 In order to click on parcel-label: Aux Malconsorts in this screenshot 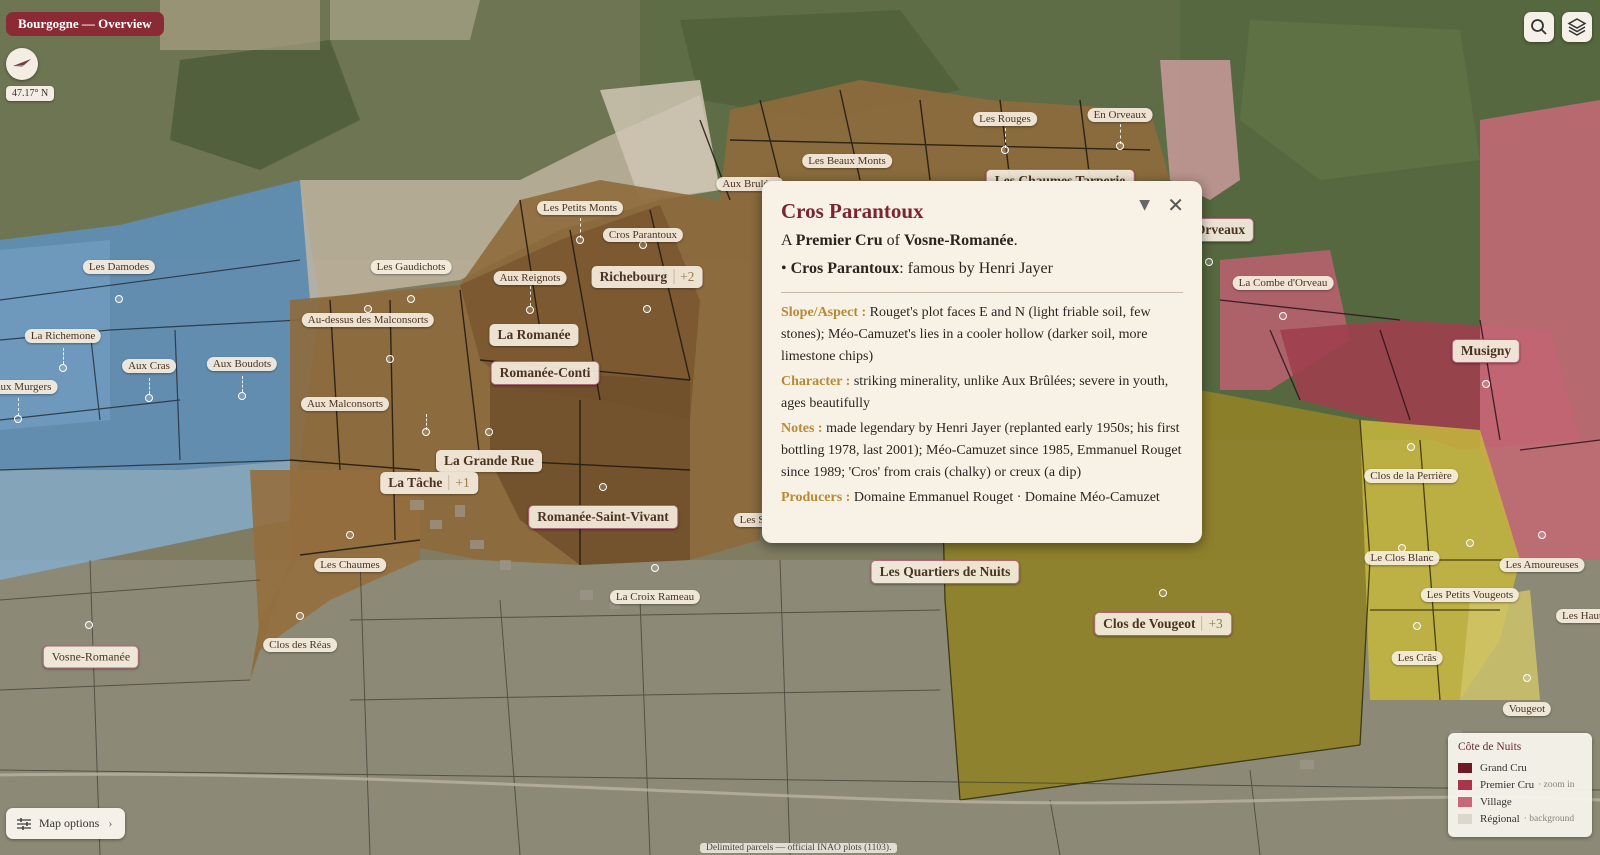, I will do `click(345, 404)`.